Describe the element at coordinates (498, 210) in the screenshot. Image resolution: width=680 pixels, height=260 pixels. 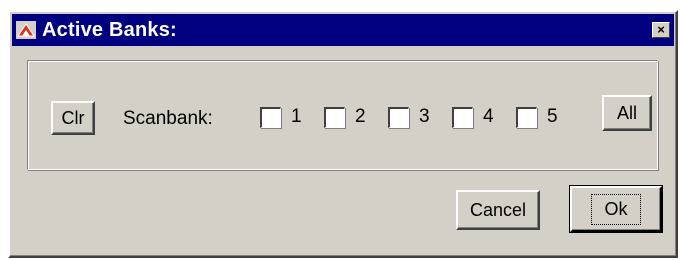
I see `cancel-button: Cancel` at that location.